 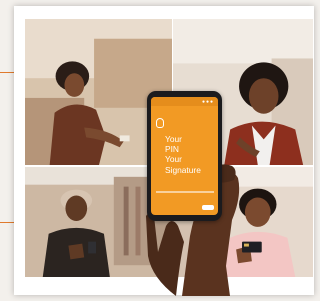 I want to click on phone-headline: Your PIN Your Signature, so click(x=191, y=154).